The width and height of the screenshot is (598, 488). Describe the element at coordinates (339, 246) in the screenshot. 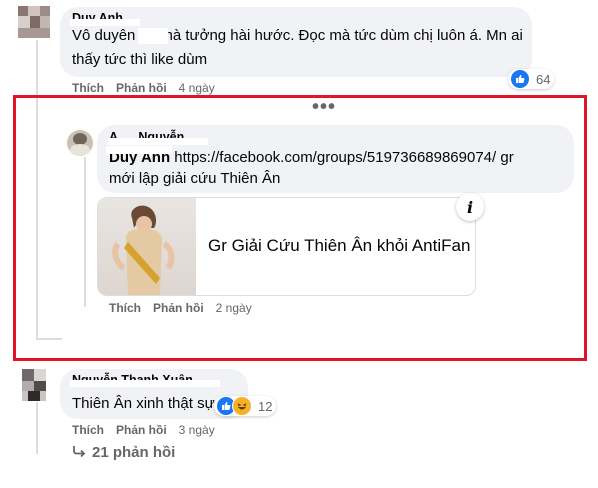

I see `link-title: Gr Giải Cứu Thiên Ân khỏi AntiFan` at that location.